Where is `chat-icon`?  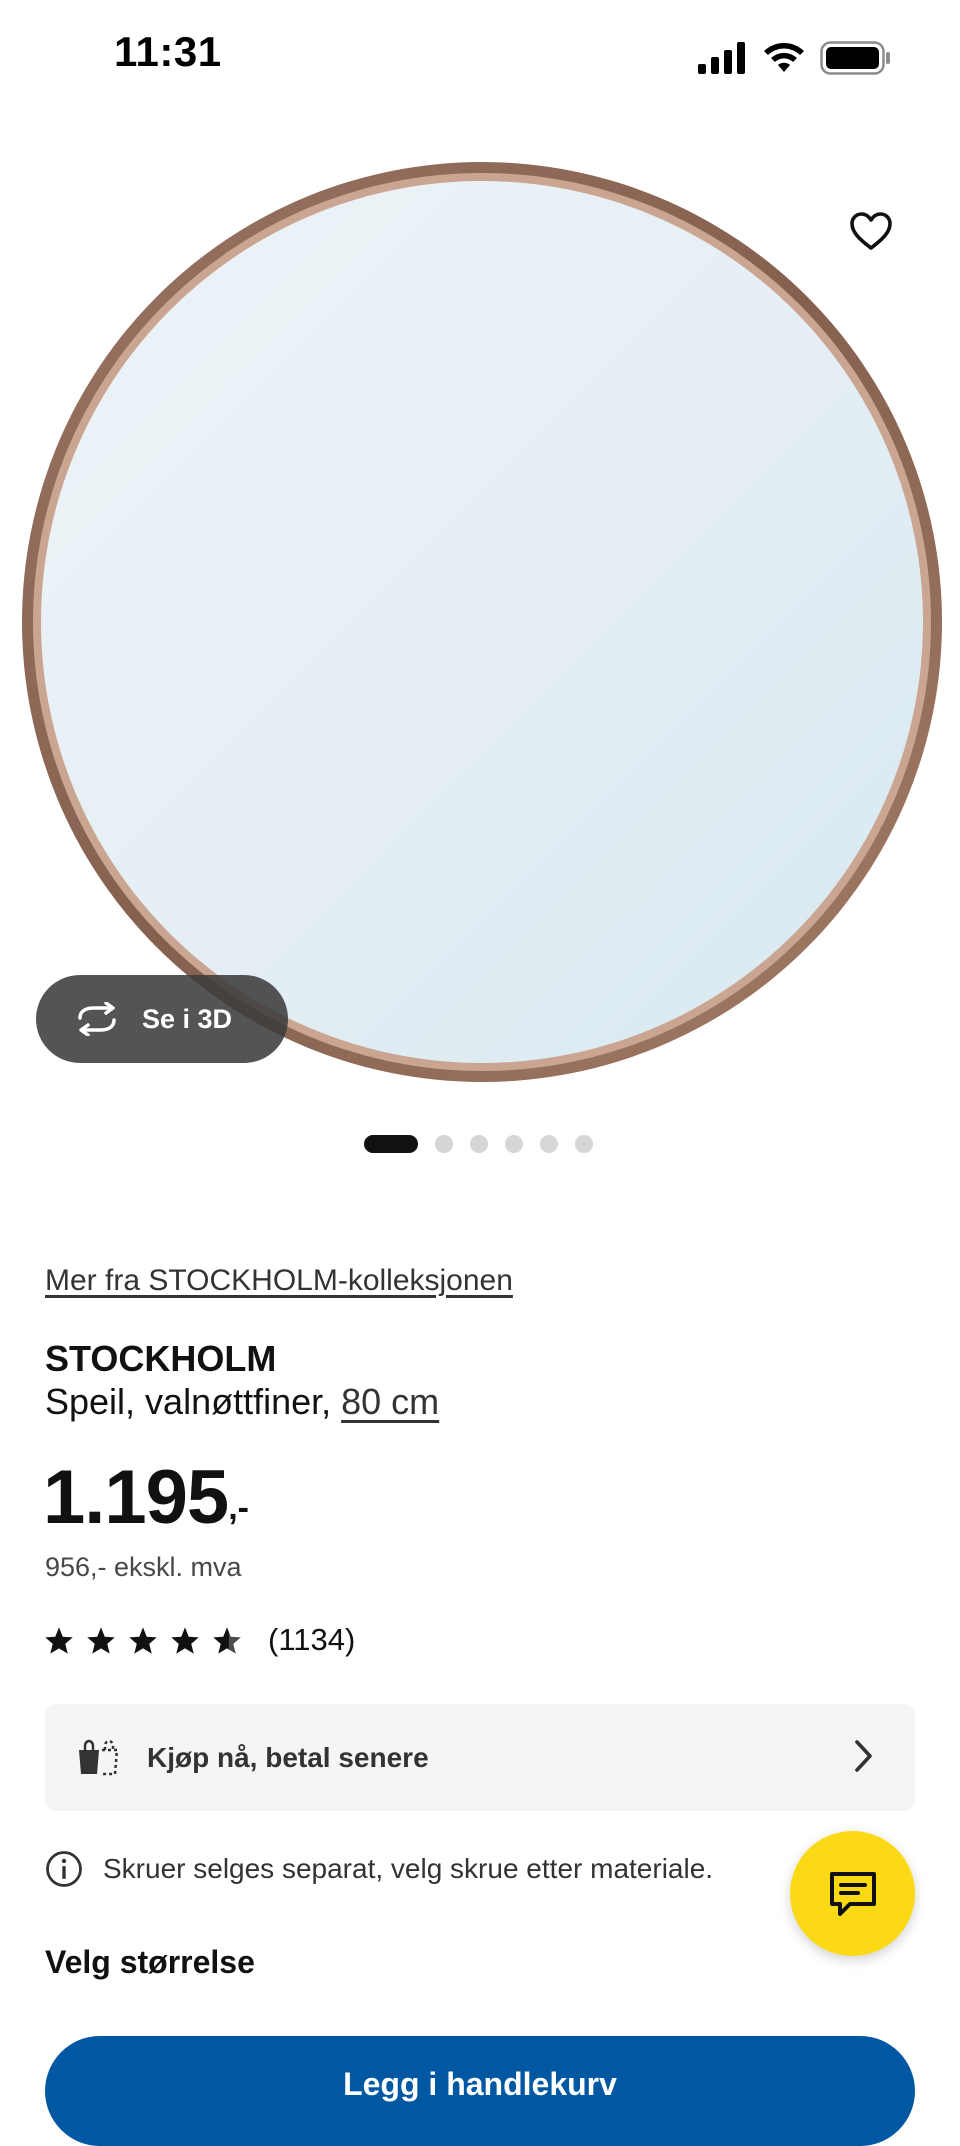 chat-icon is located at coordinates (852, 1893).